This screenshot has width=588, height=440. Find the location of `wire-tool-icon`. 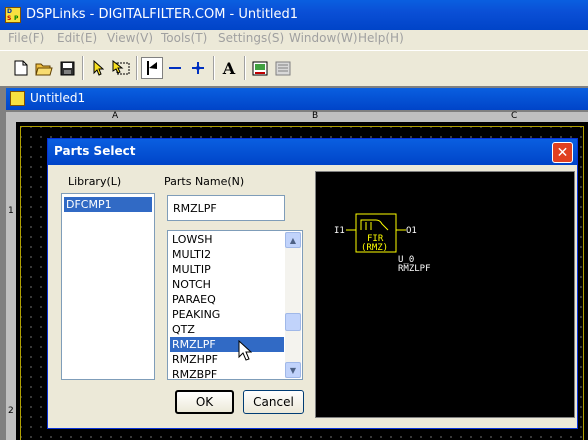

wire-tool-icon is located at coordinates (152, 68).